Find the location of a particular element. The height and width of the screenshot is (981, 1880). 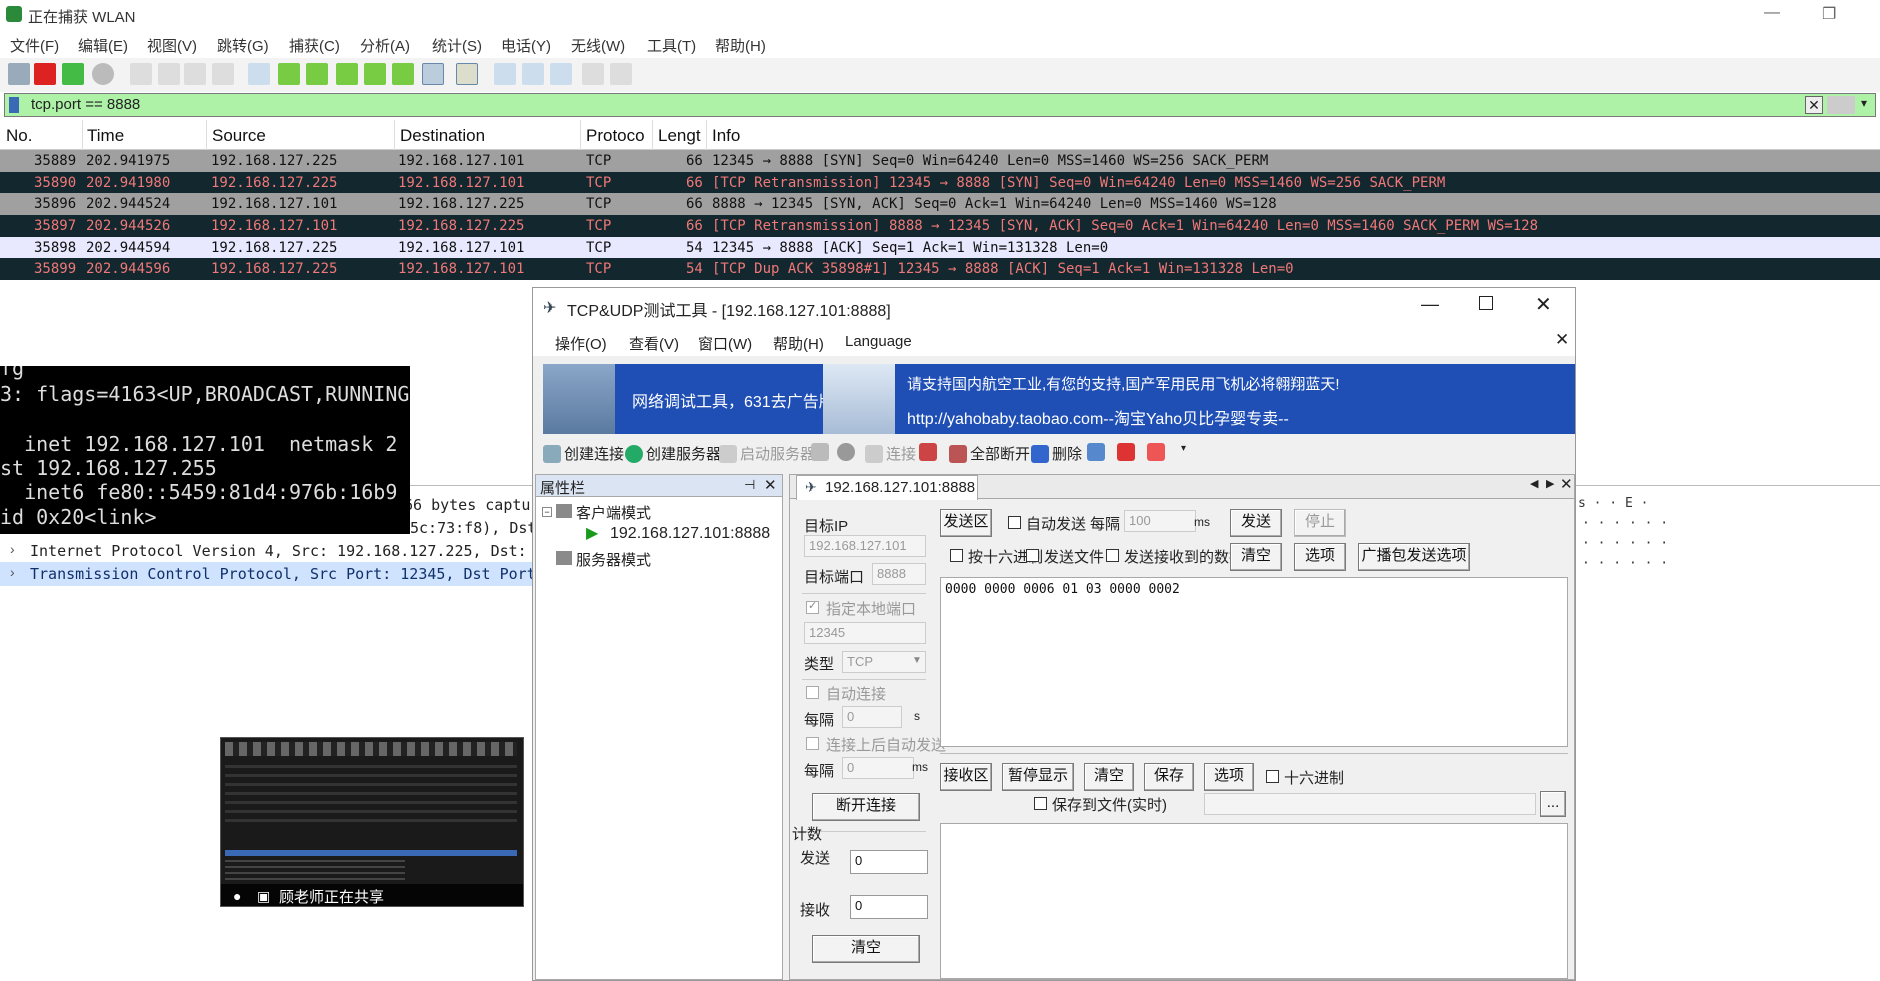

chevron-down-icon: ▼ is located at coordinates (917, 660).